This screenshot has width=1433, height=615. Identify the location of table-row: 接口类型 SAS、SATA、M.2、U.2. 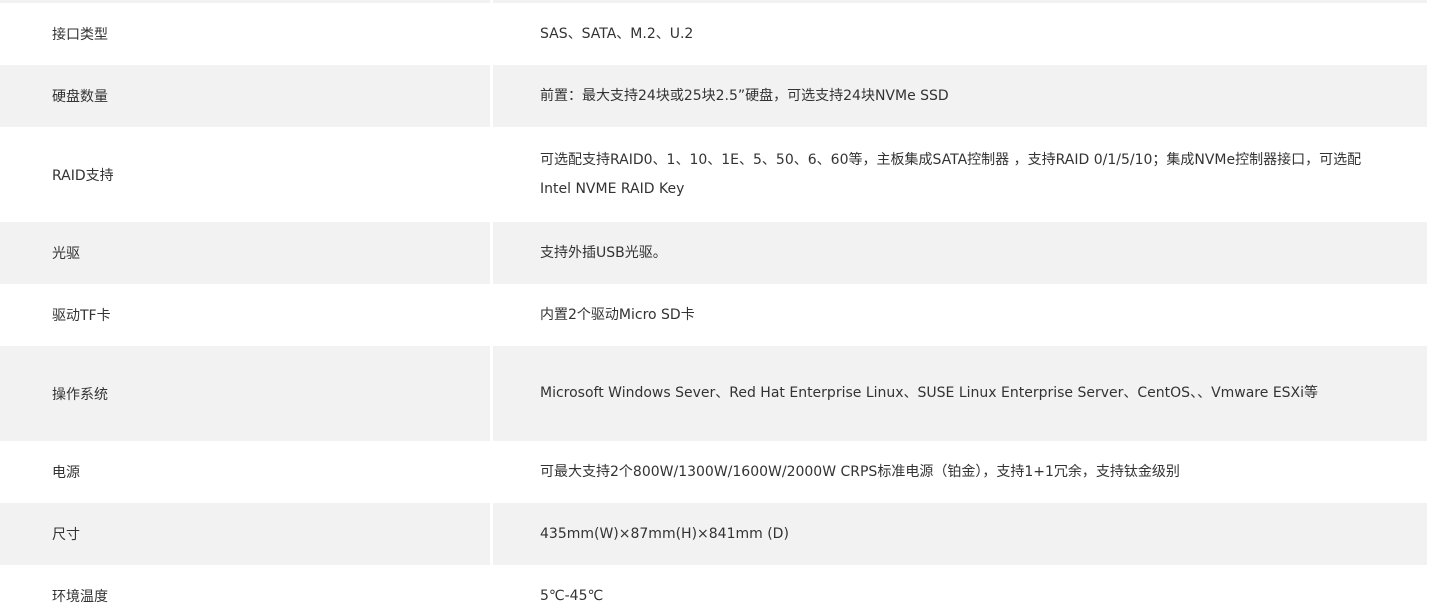
(716, 34).